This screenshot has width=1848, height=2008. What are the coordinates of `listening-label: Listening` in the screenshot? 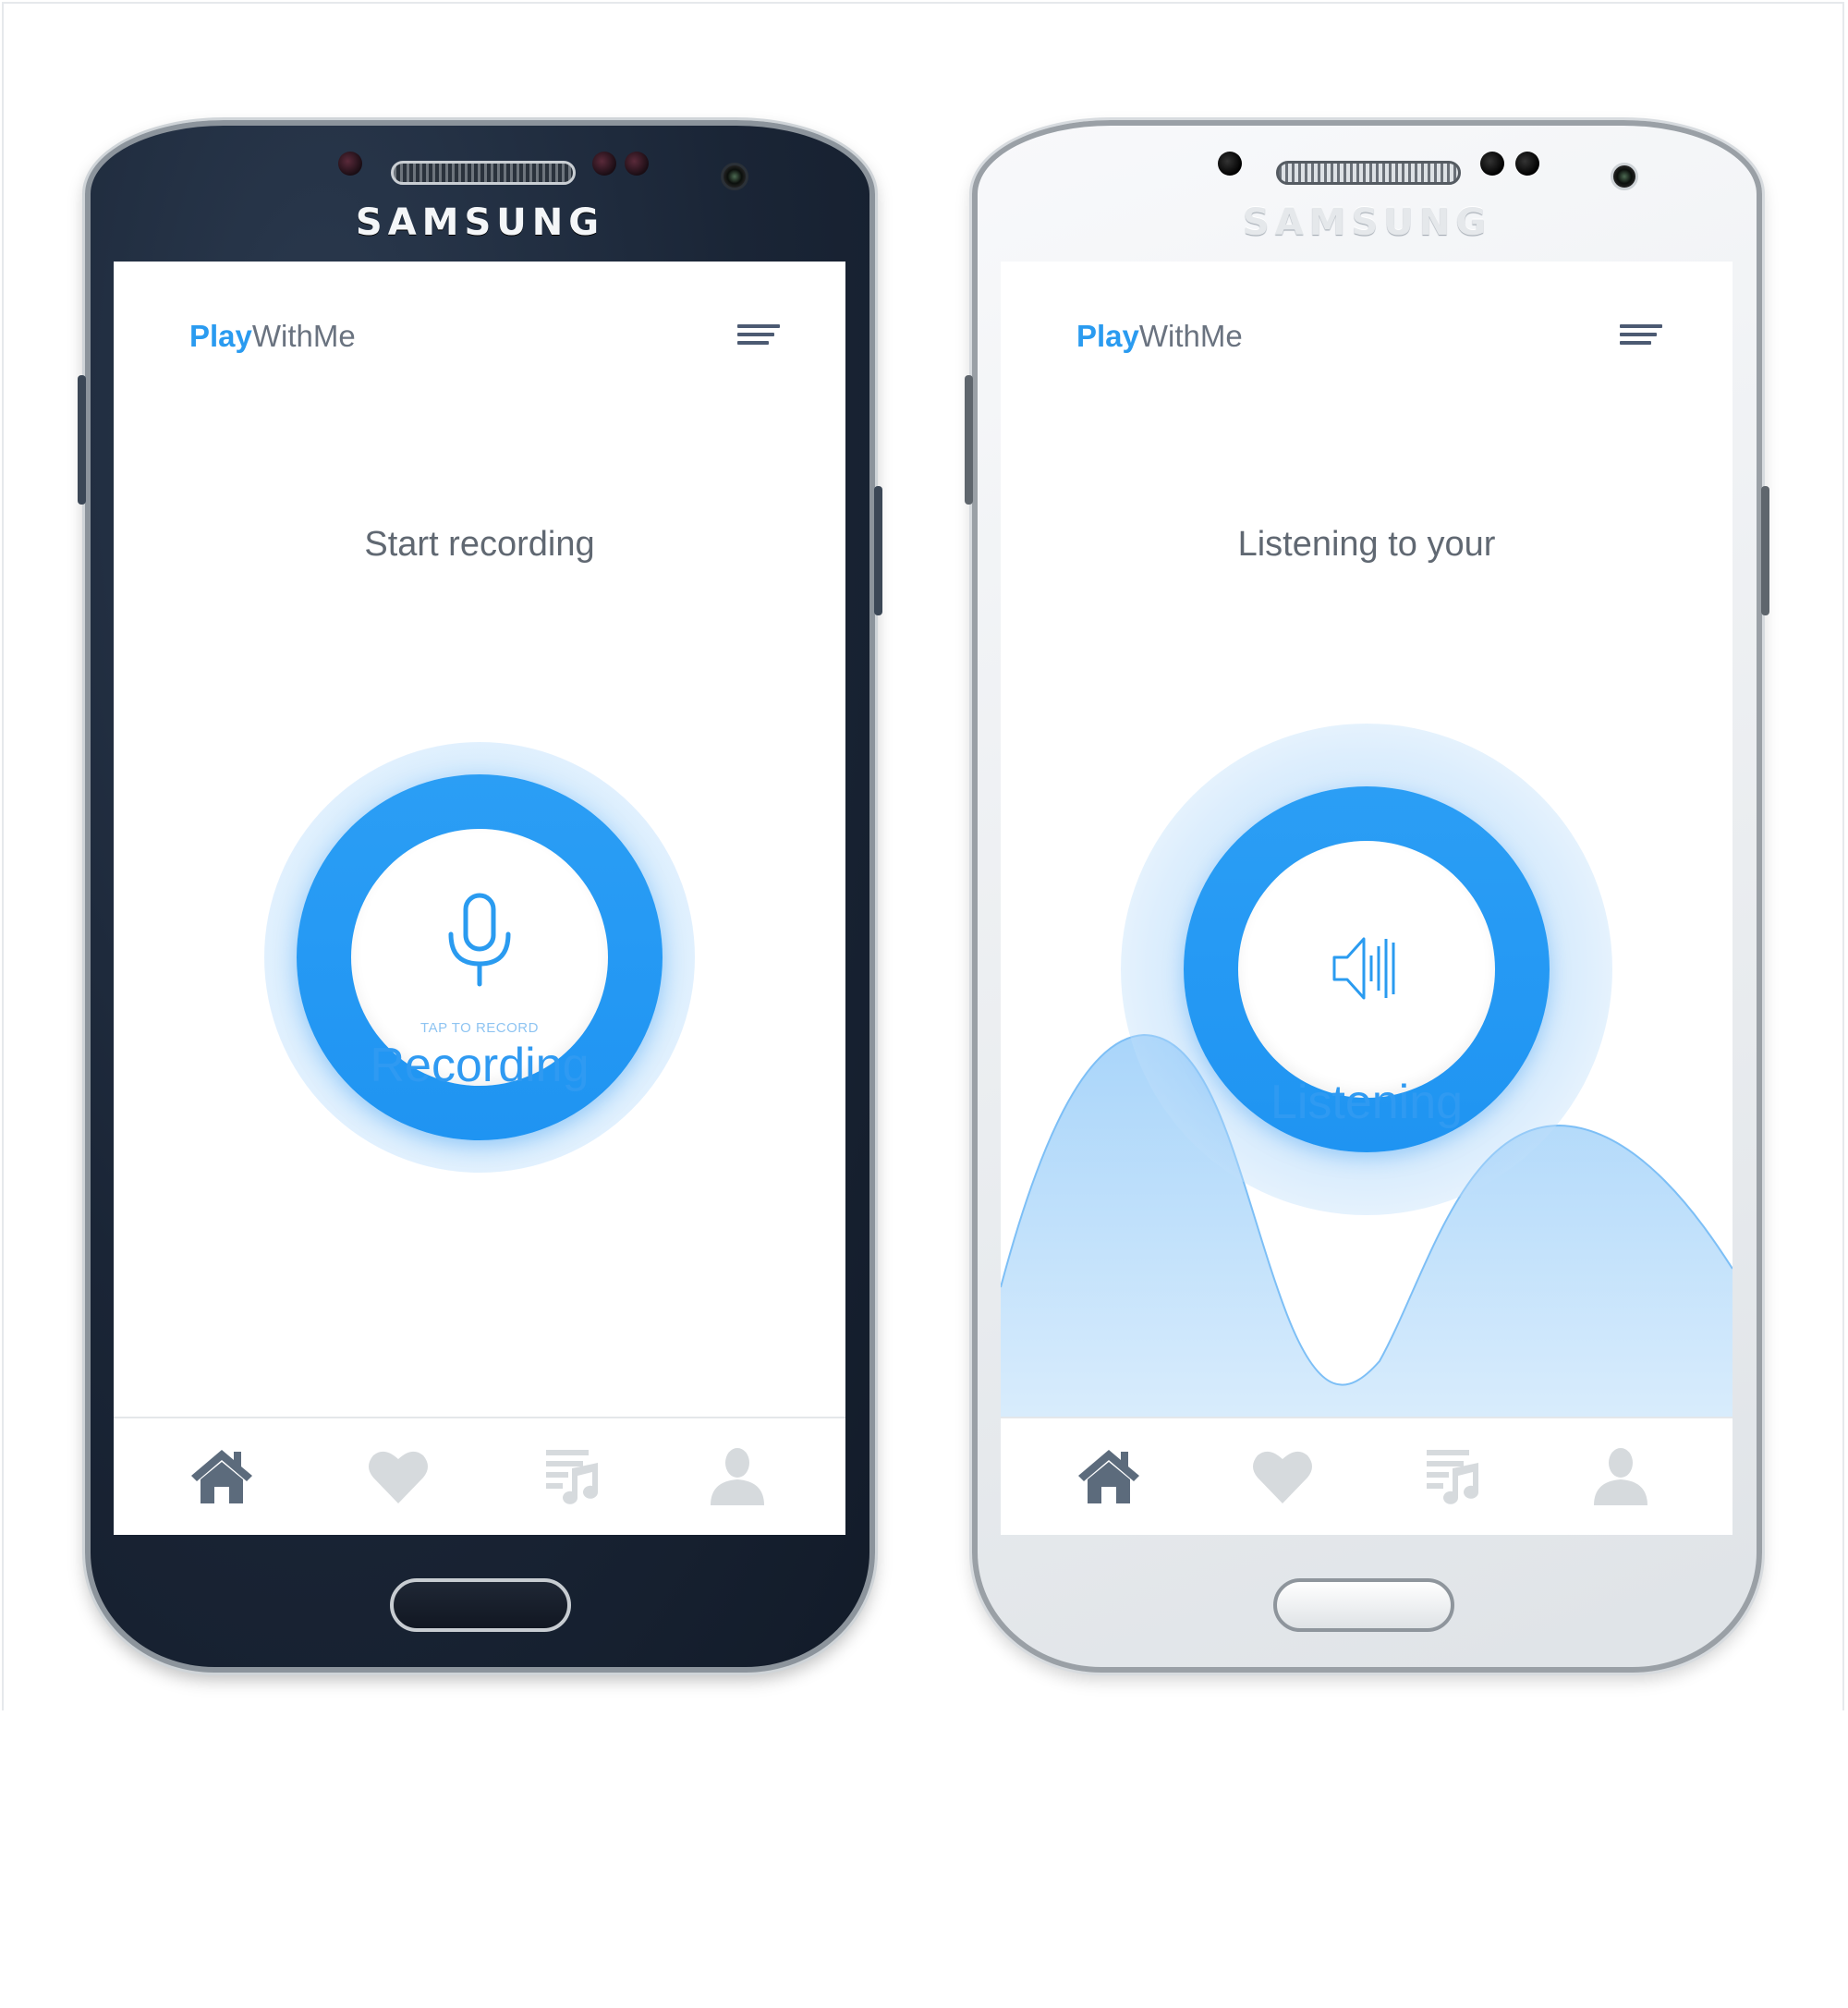 It's located at (1367, 1102).